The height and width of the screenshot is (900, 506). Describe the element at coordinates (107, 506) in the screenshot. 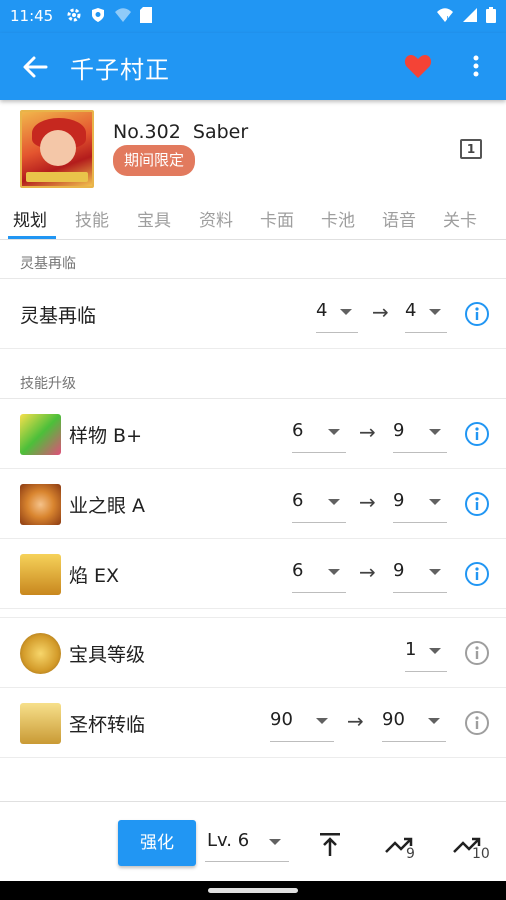

I see `skill-2-label: 业之眼 A` at that location.